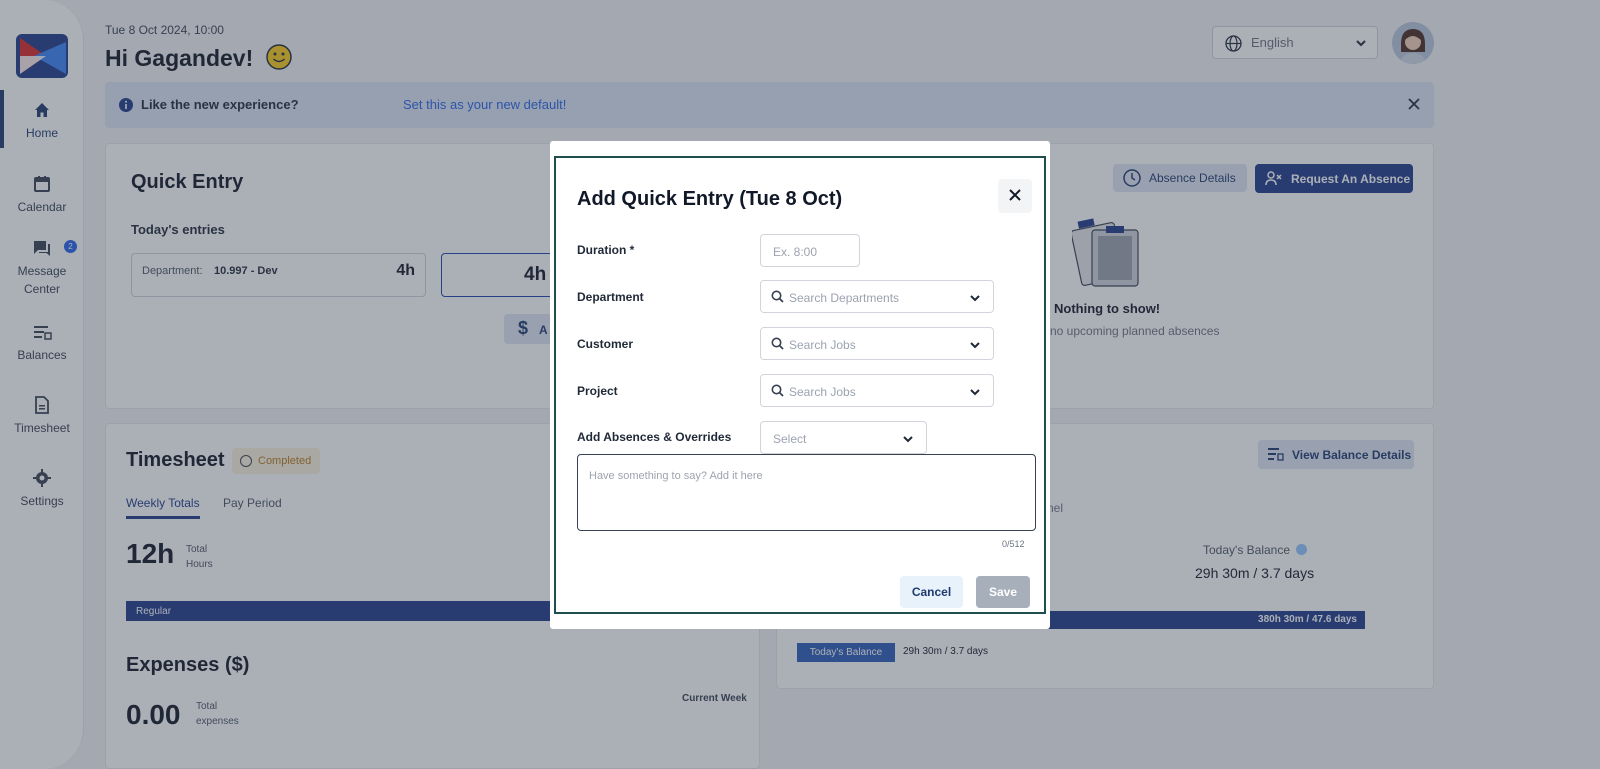 The height and width of the screenshot is (769, 1600). What do you see at coordinates (822, 345) in the screenshot?
I see `customer-placeholder: Search Jobs` at bounding box center [822, 345].